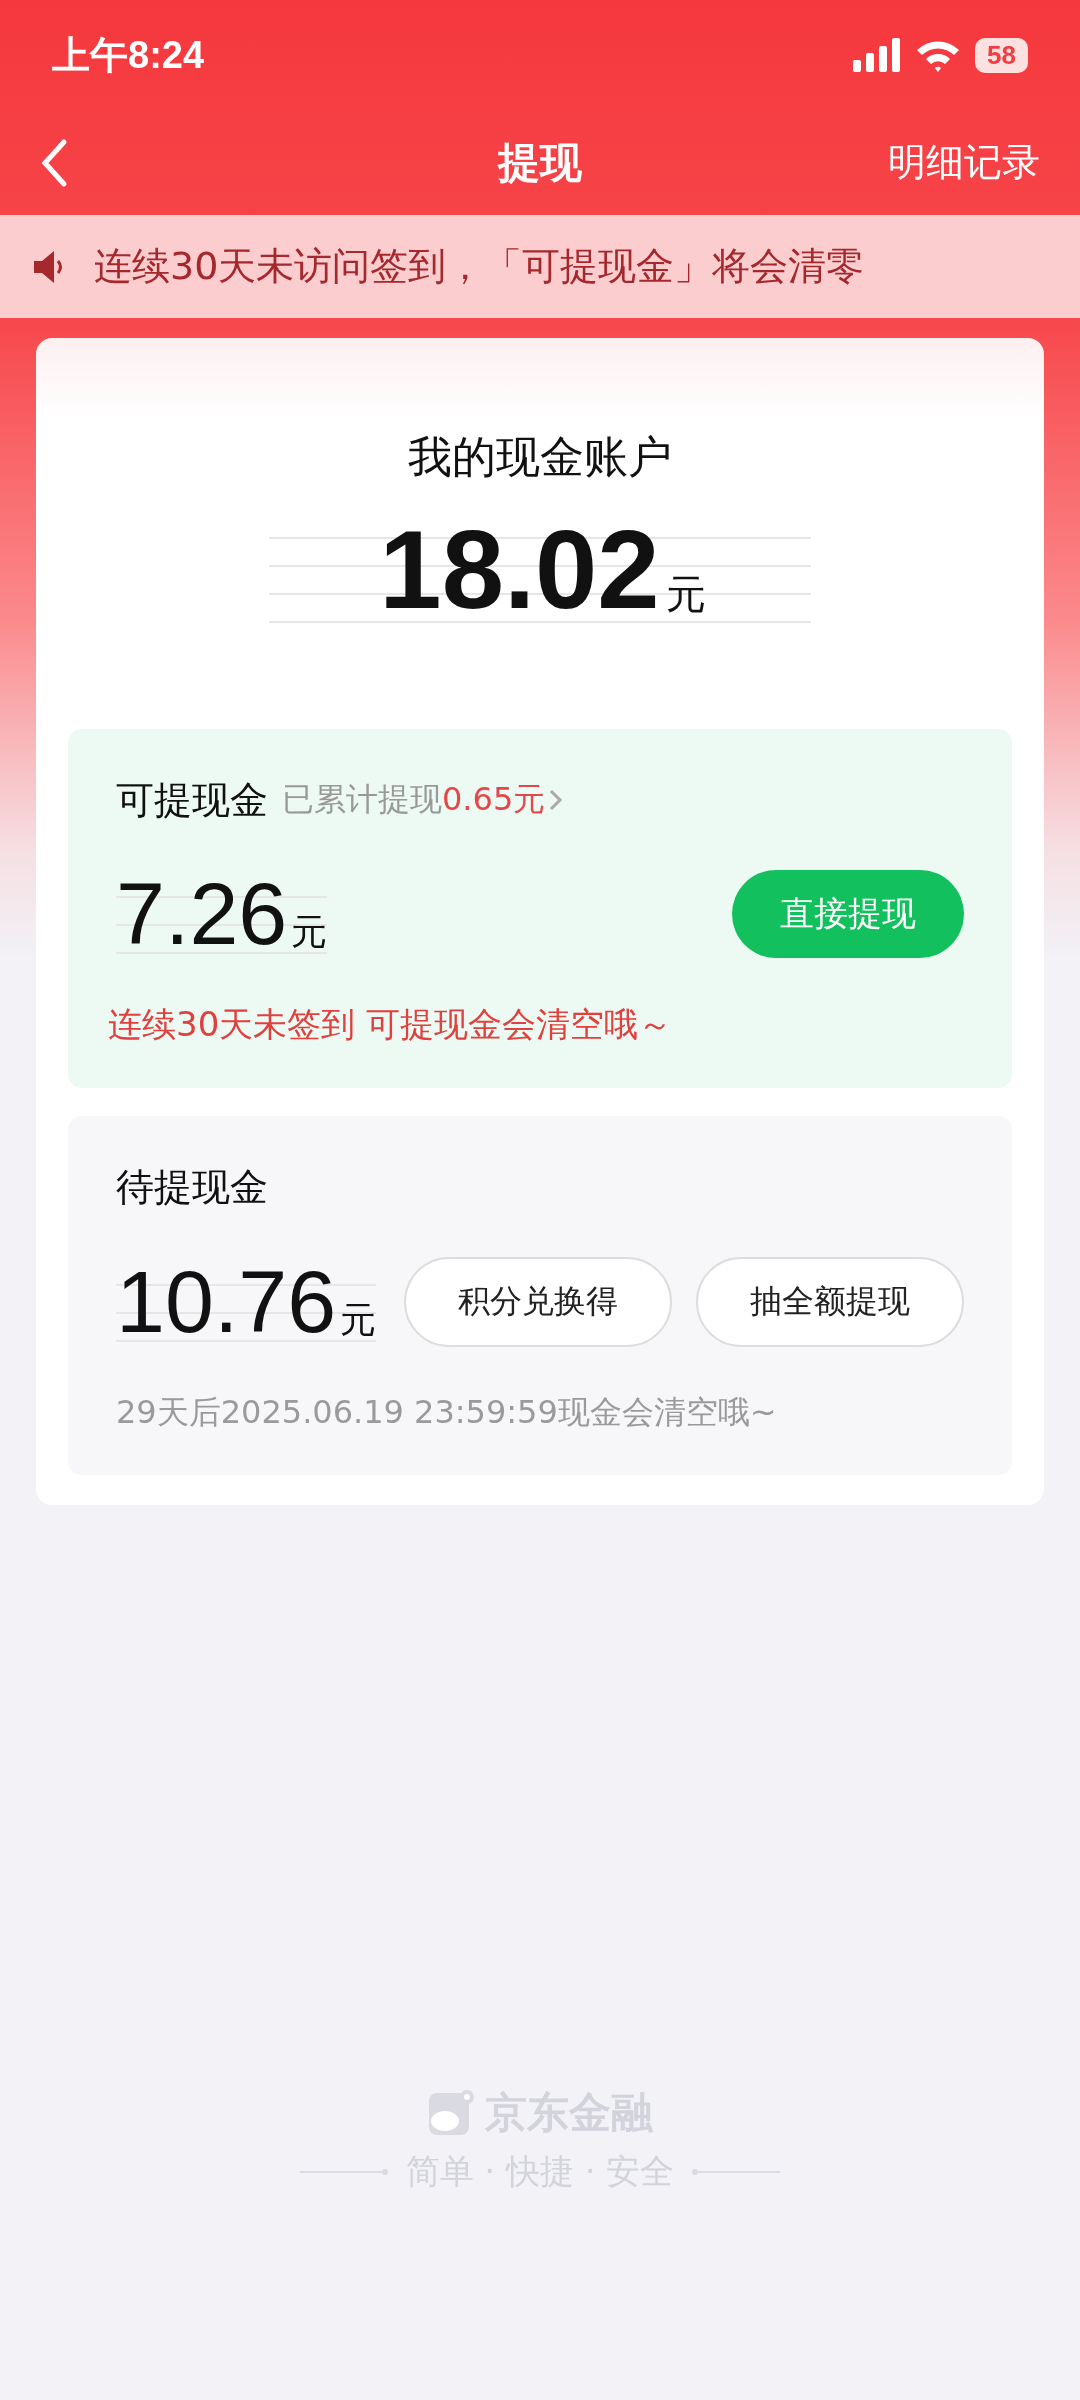 This screenshot has height=2400, width=1080. I want to click on speaker-icon, so click(49, 266).